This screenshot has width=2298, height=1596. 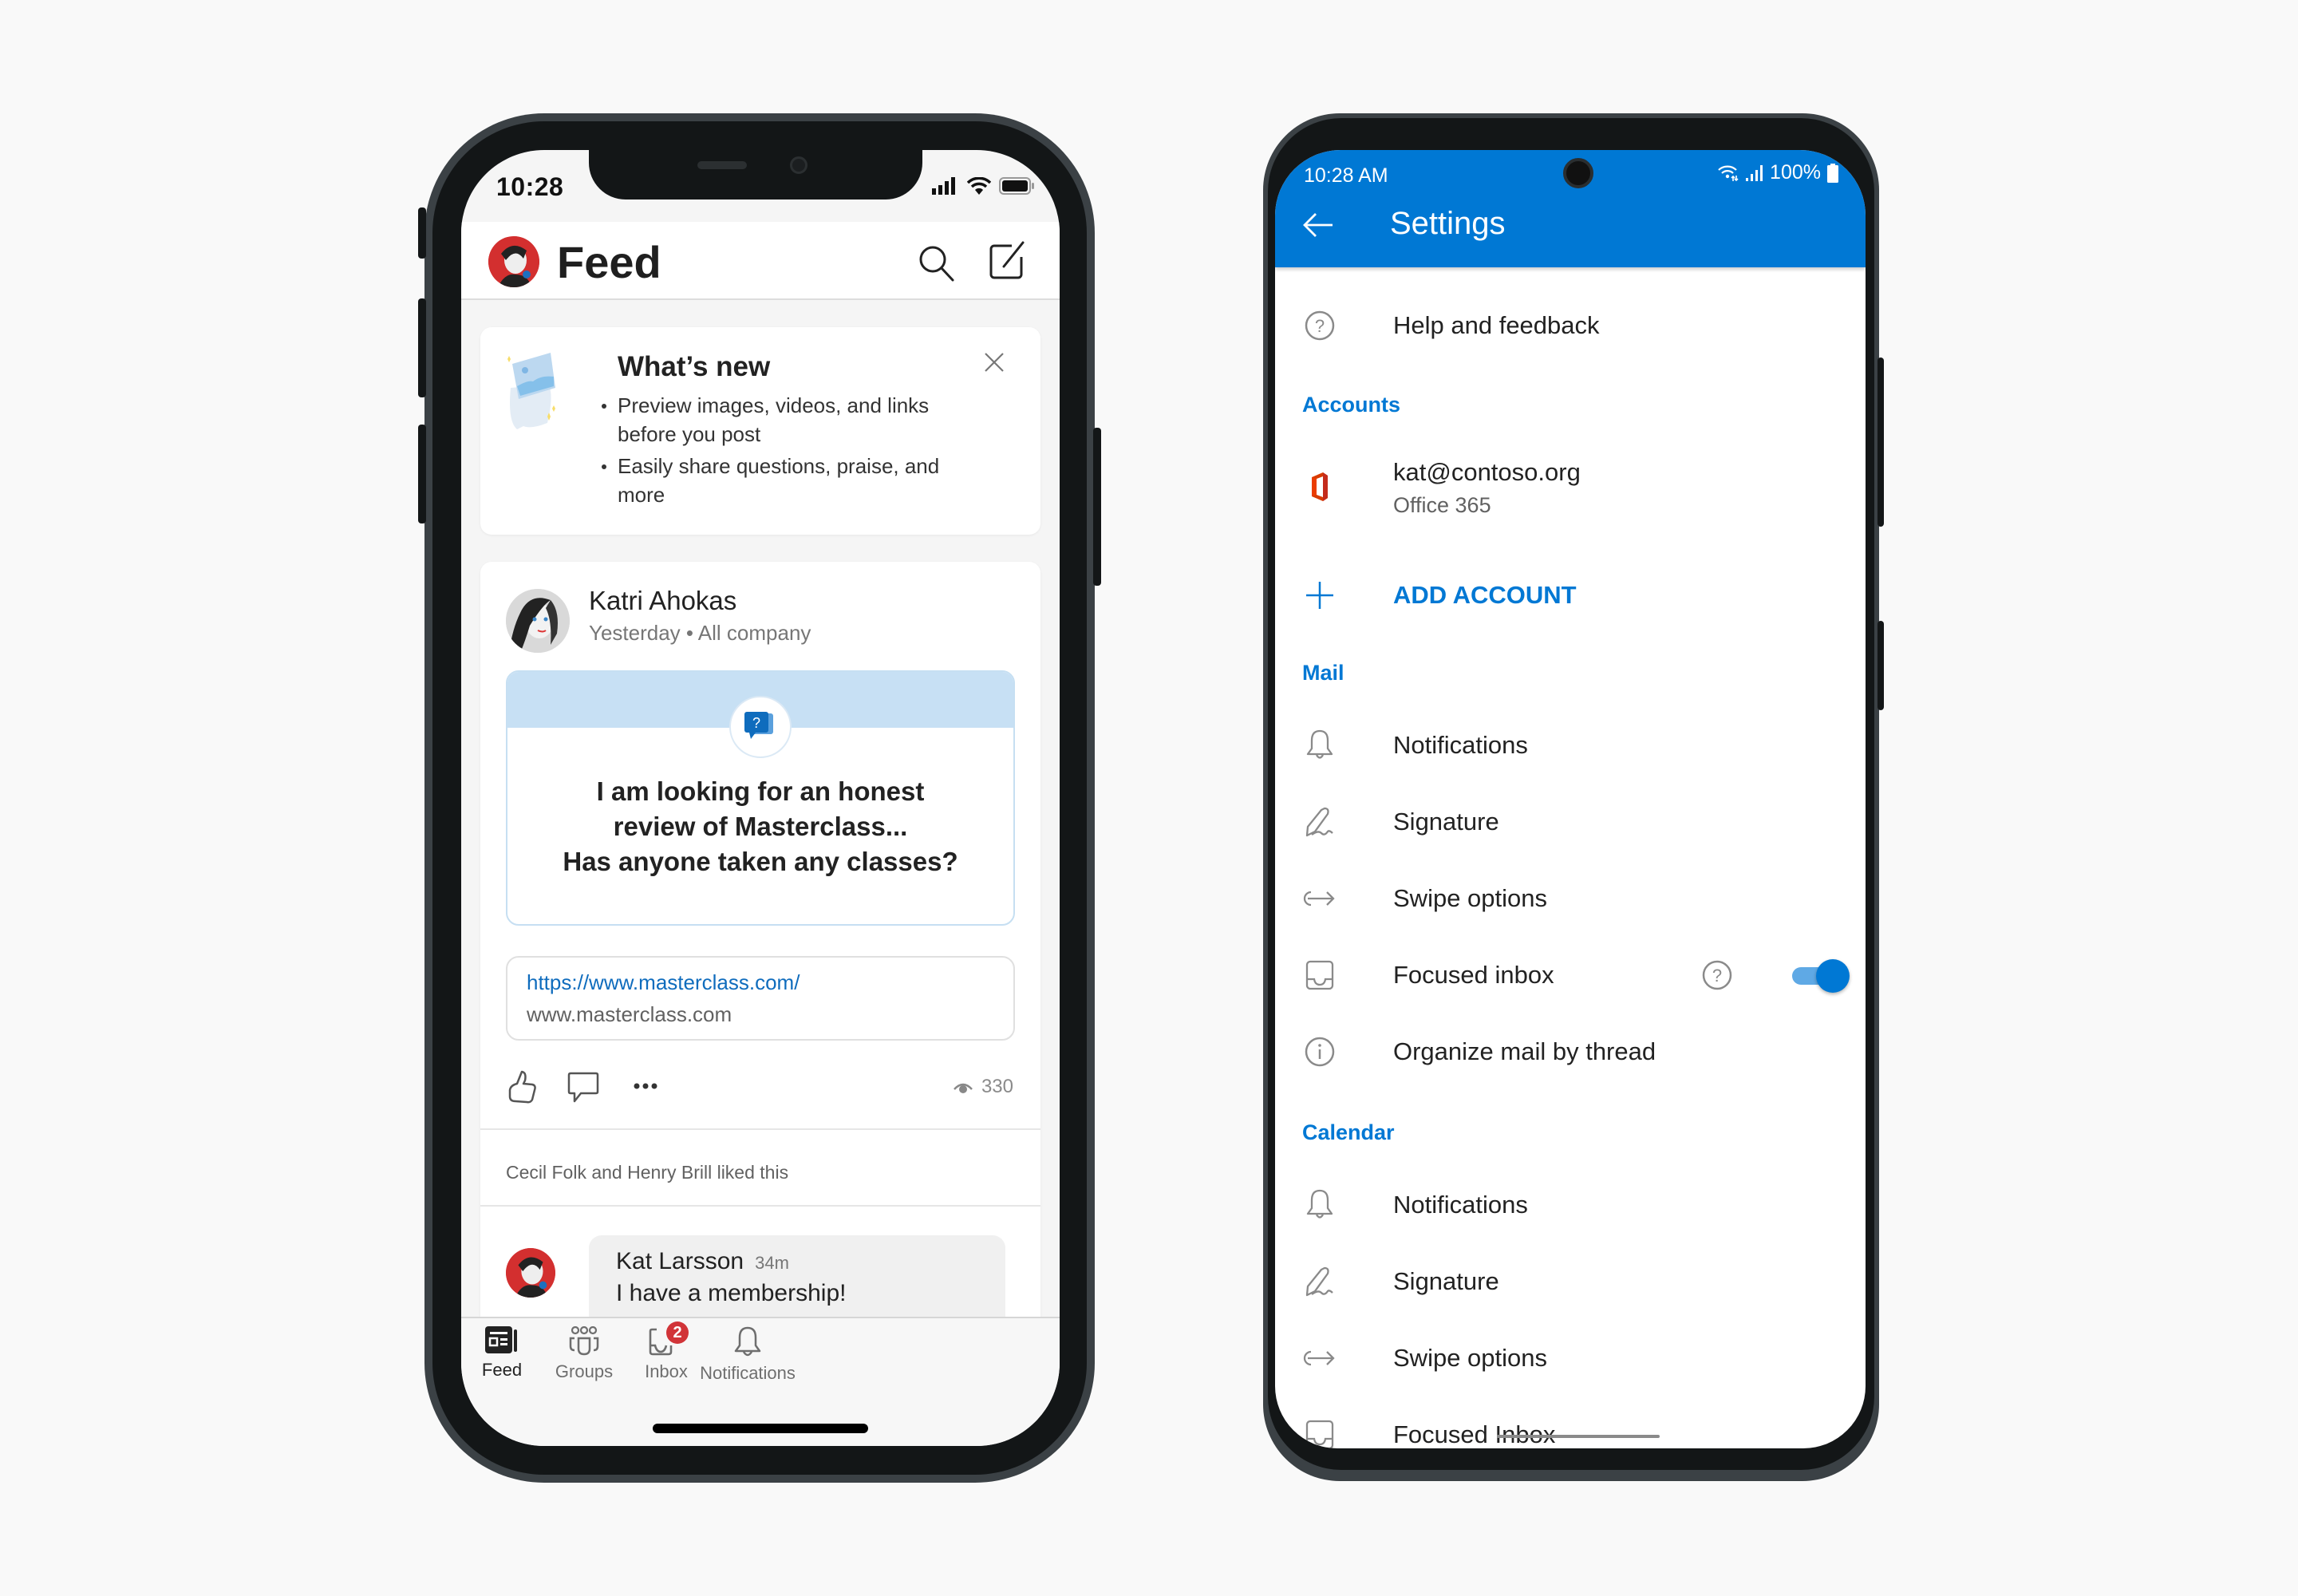 I want to click on settings-item-help: ? Help and feedback, so click(x=1571, y=325).